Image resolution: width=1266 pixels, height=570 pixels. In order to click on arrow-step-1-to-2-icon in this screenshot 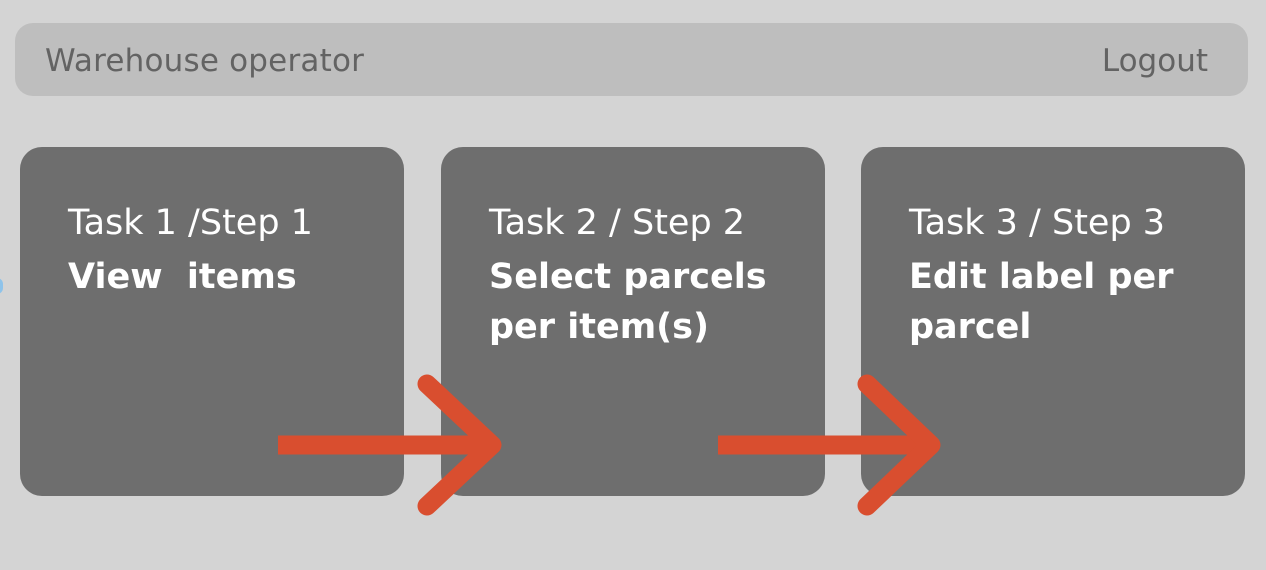, I will do `click(390, 445)`.